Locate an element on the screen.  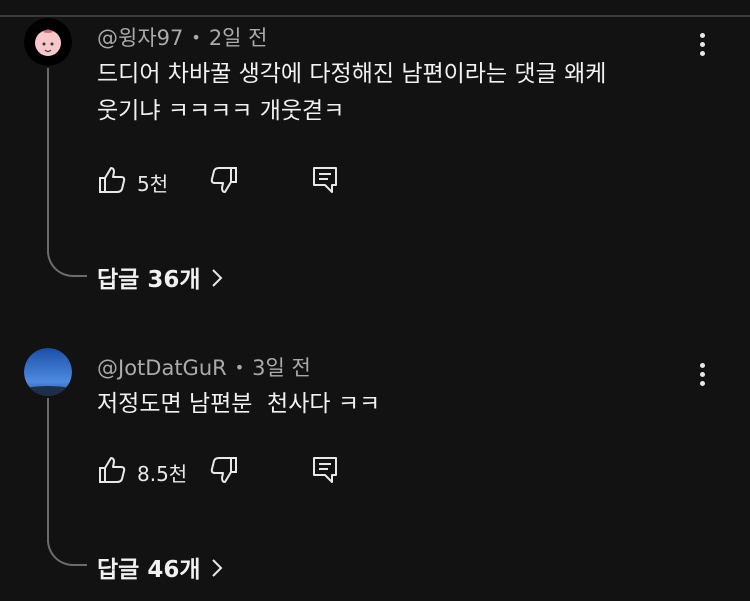
comment-actions: 8.5천 is located at coordinates (227, 472).